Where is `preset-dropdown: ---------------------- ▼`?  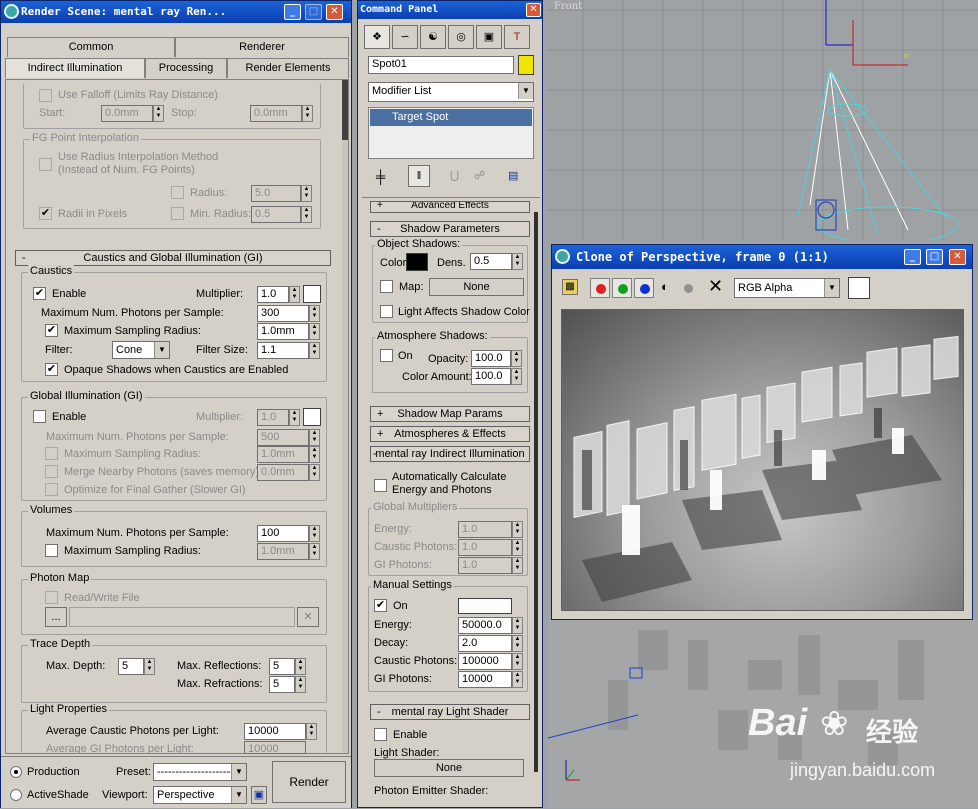 preset-dropdown: ---------------------- ▼ is located at coordinates (200, 772).